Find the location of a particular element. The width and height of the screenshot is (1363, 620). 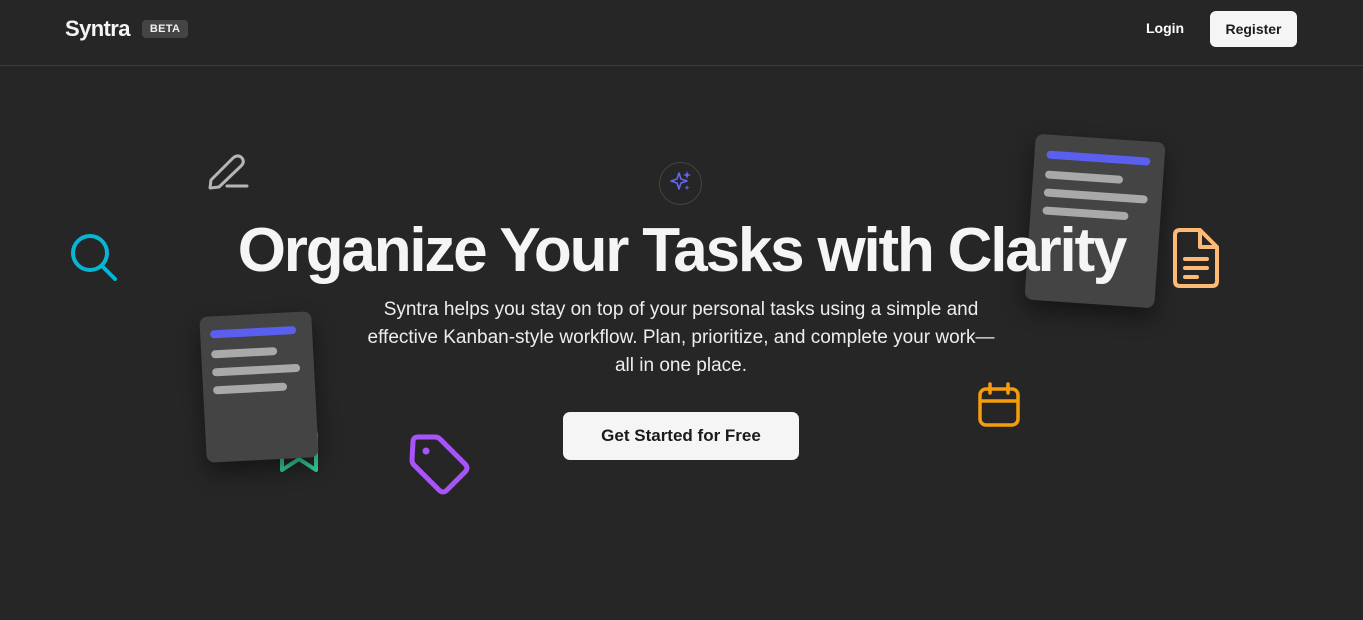

register-button: Register is located at coordinates (1253, 29).